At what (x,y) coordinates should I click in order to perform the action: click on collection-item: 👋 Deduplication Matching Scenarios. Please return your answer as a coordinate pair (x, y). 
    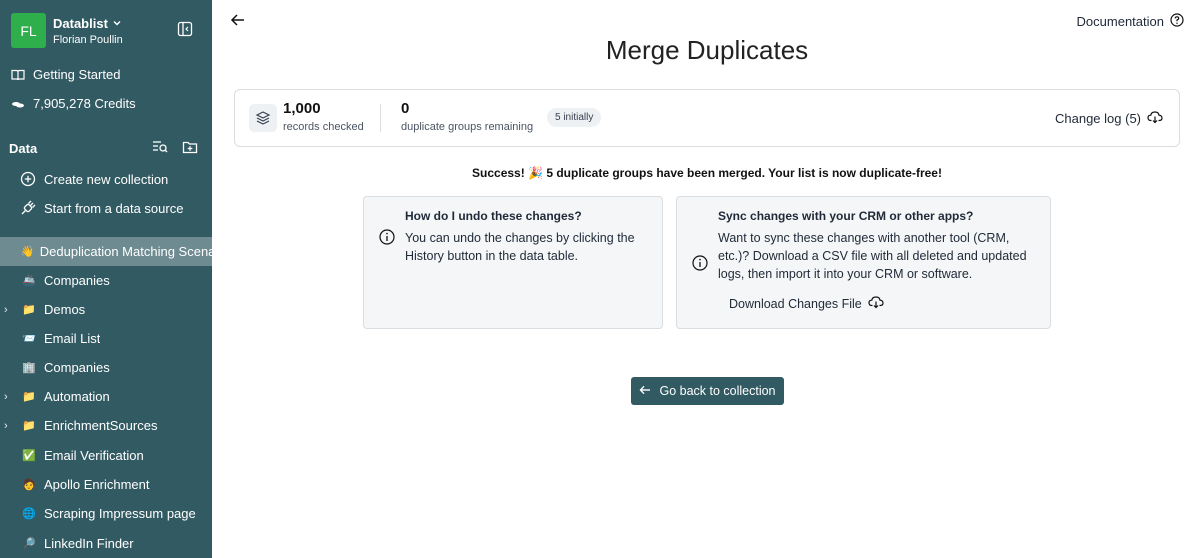
    Looking at the image, I should click on (106, 251).